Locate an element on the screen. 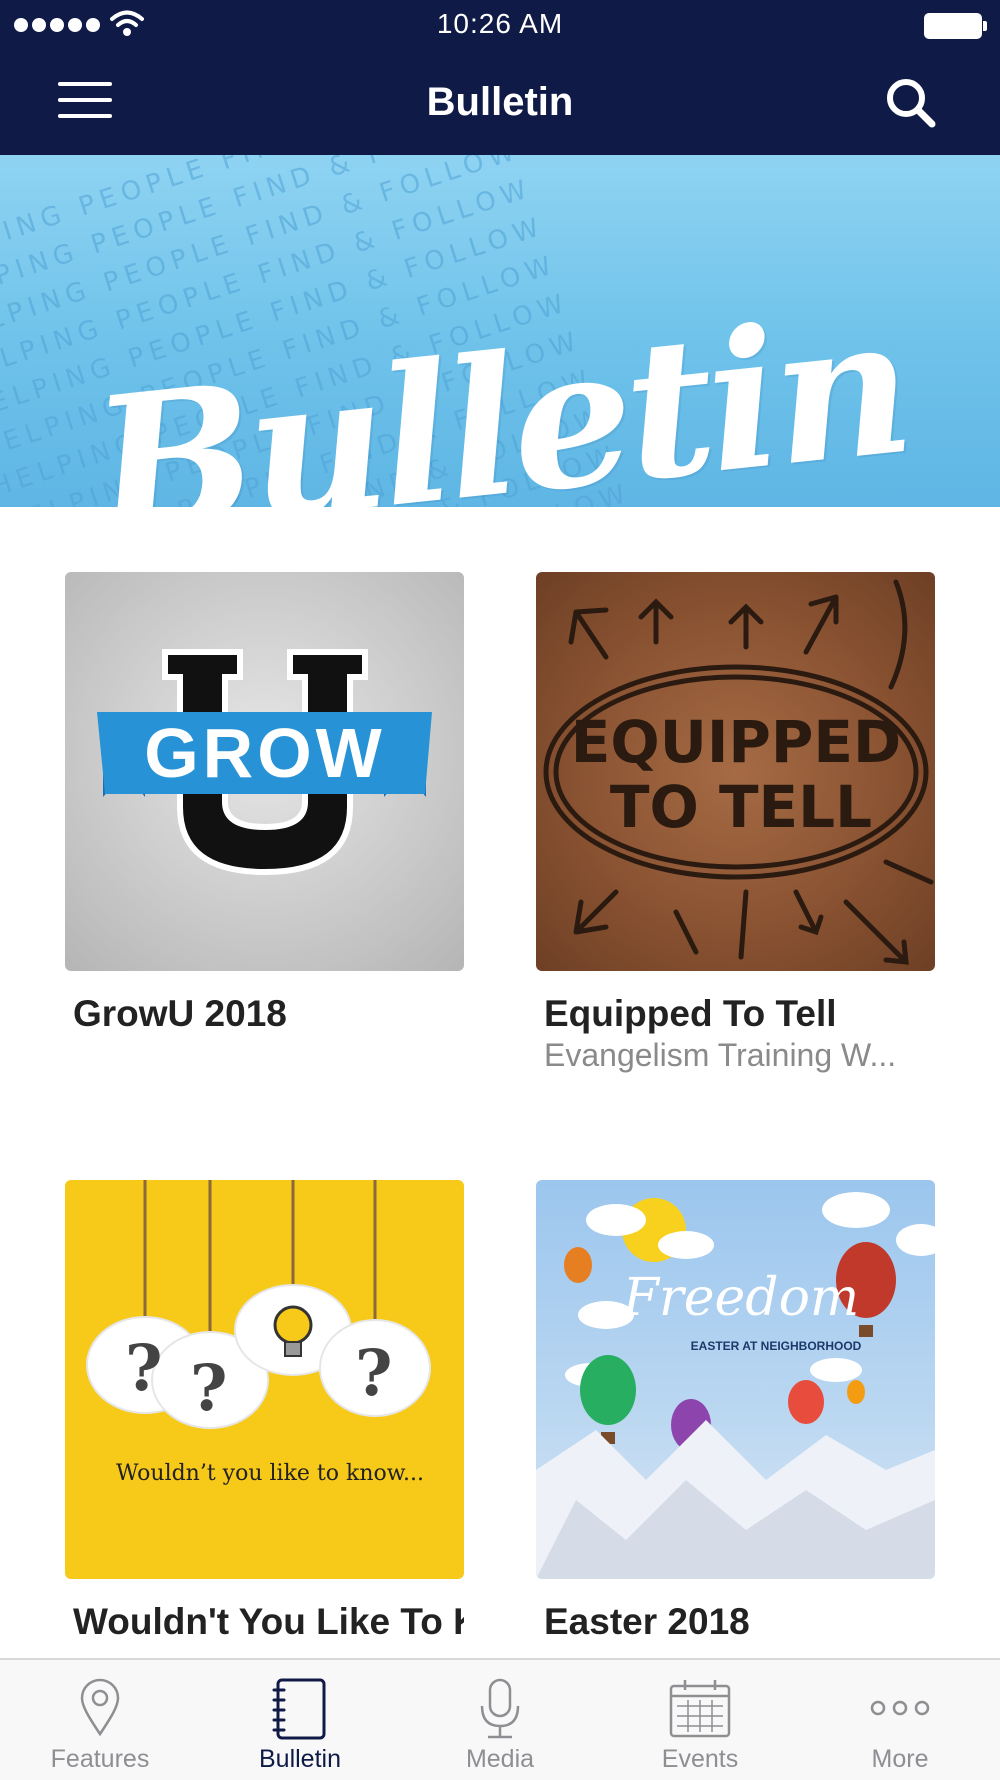  battery-icon is located at coordinates (955, 26).